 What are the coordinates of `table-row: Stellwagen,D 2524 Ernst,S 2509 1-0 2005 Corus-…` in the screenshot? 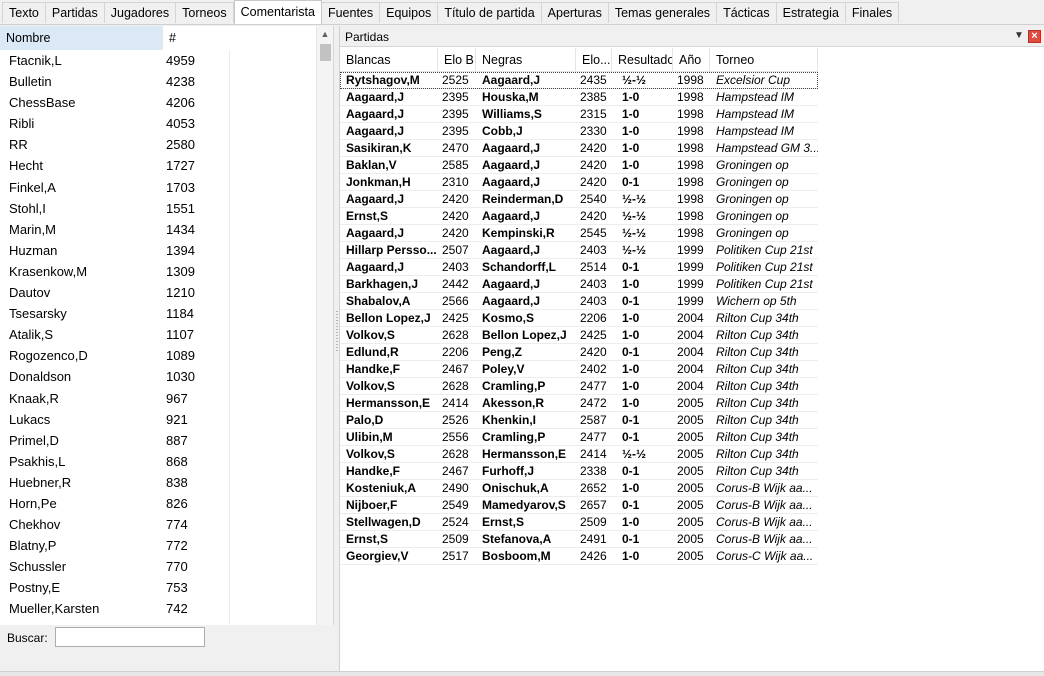 It's located at (579, 522).